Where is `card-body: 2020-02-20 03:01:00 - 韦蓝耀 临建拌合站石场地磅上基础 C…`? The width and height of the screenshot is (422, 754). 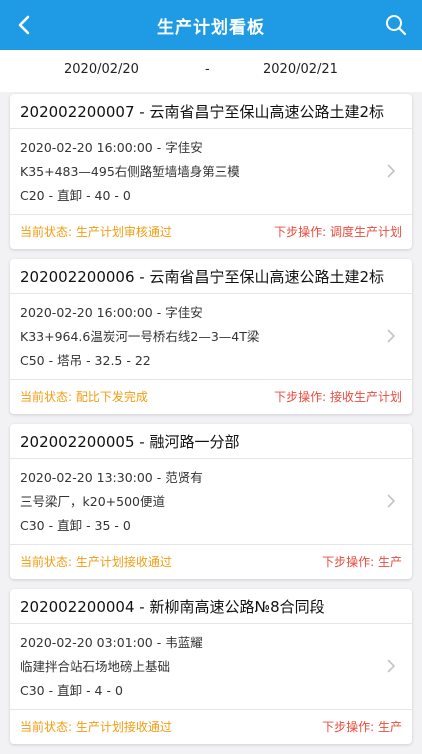
card-body: 2020-02-20 03:01:00 - 韦蓝耀 临建拌合站石场地磅上基础 C… is located at coordinates (211, 667).